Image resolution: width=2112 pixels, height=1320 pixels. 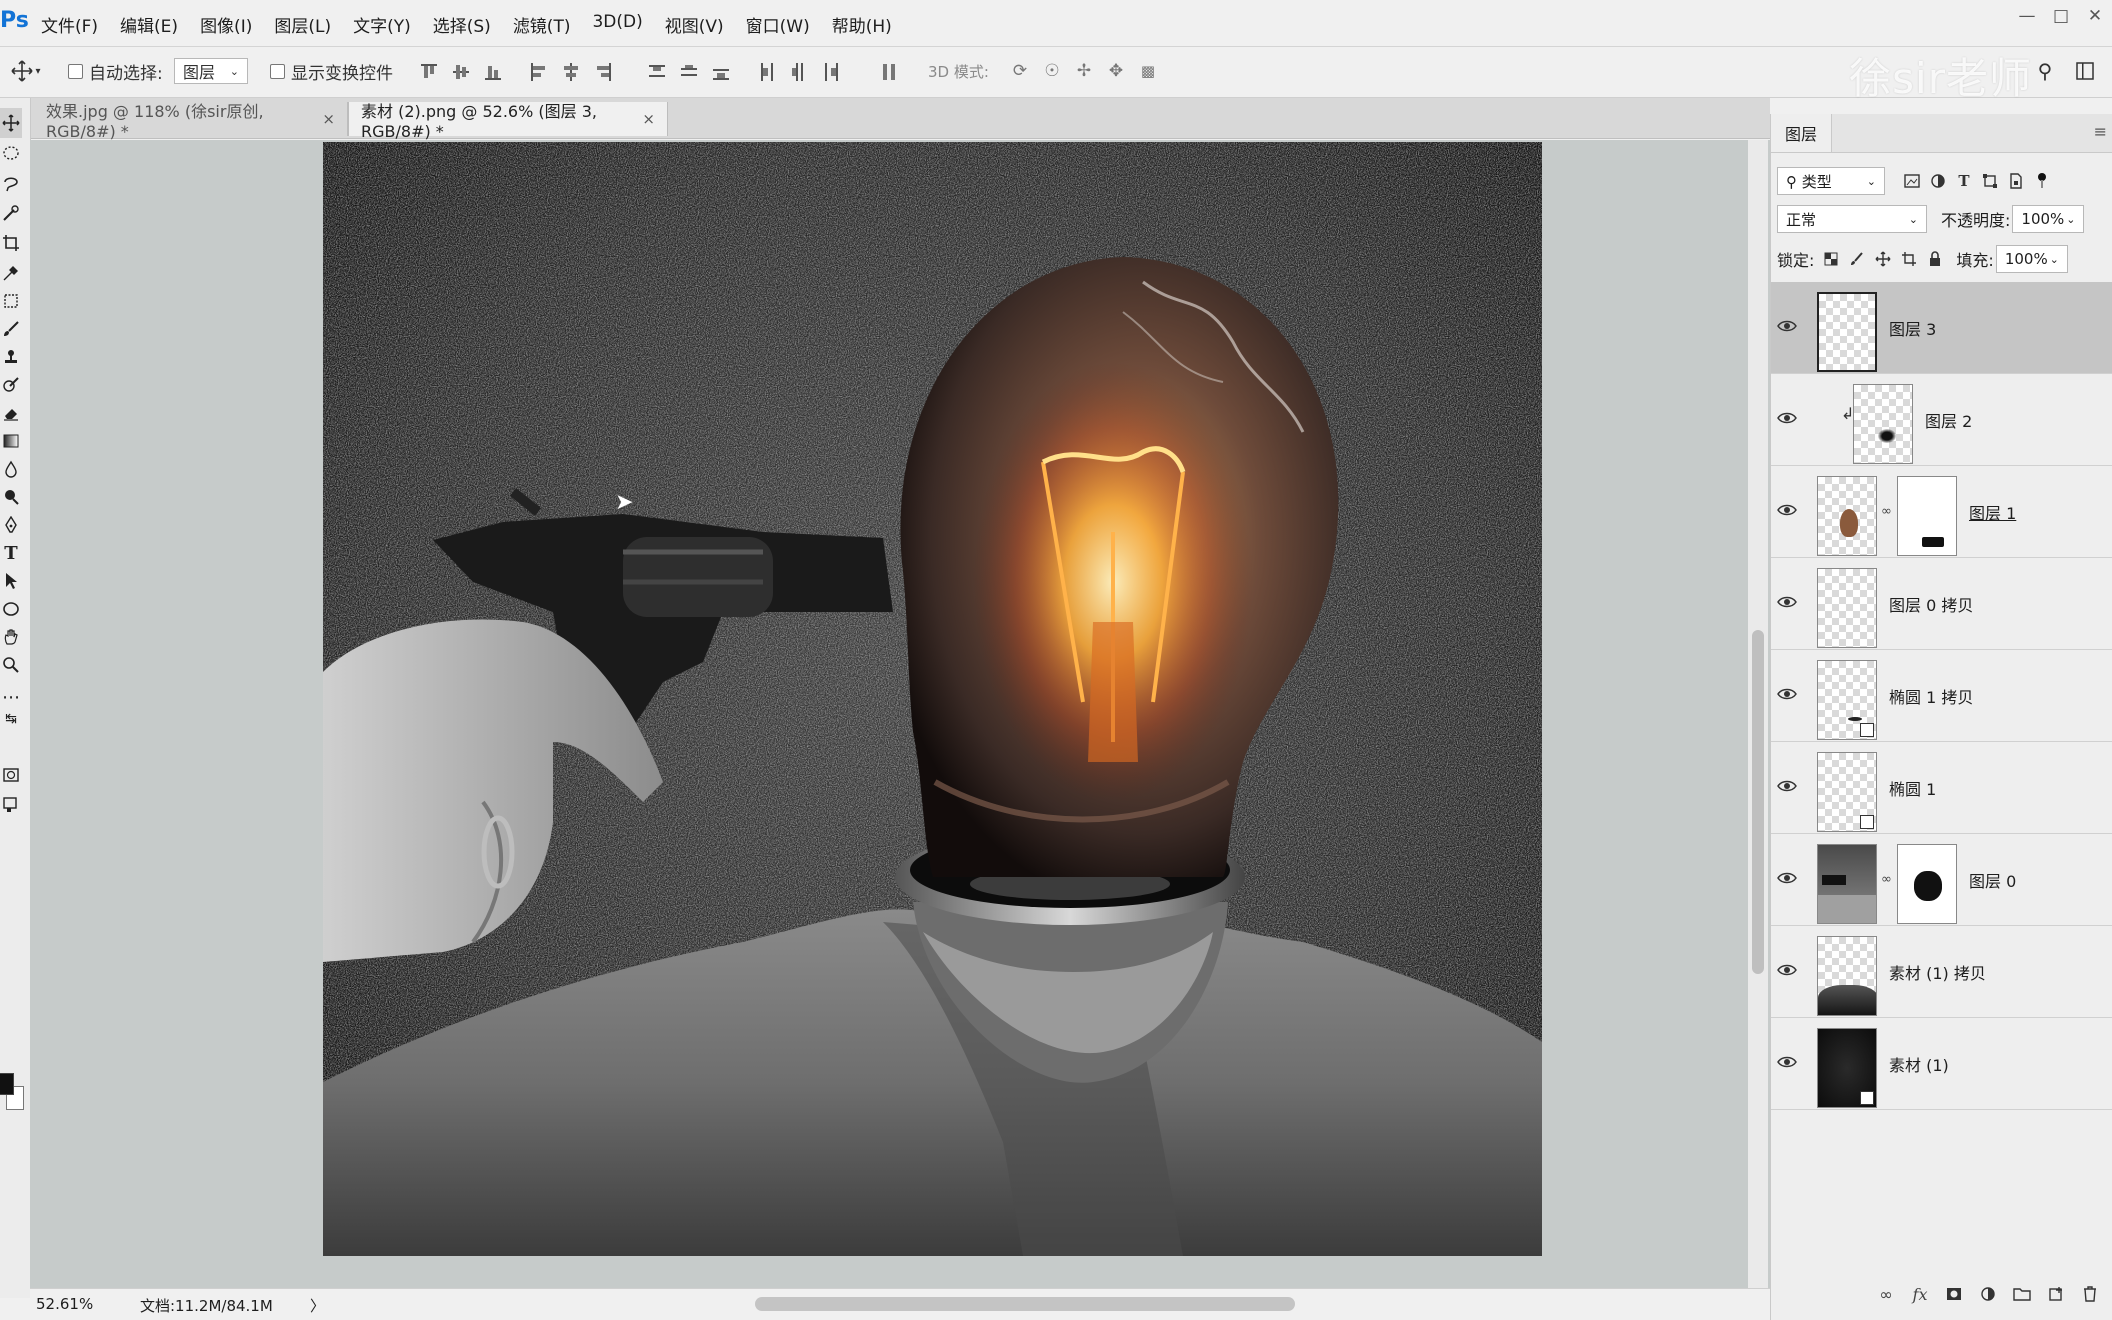 What do you see at coordinates (2048, 219) in the screenshot?
I see `opacity-input: 100% ⌄` at bounding box center [2048, 219].